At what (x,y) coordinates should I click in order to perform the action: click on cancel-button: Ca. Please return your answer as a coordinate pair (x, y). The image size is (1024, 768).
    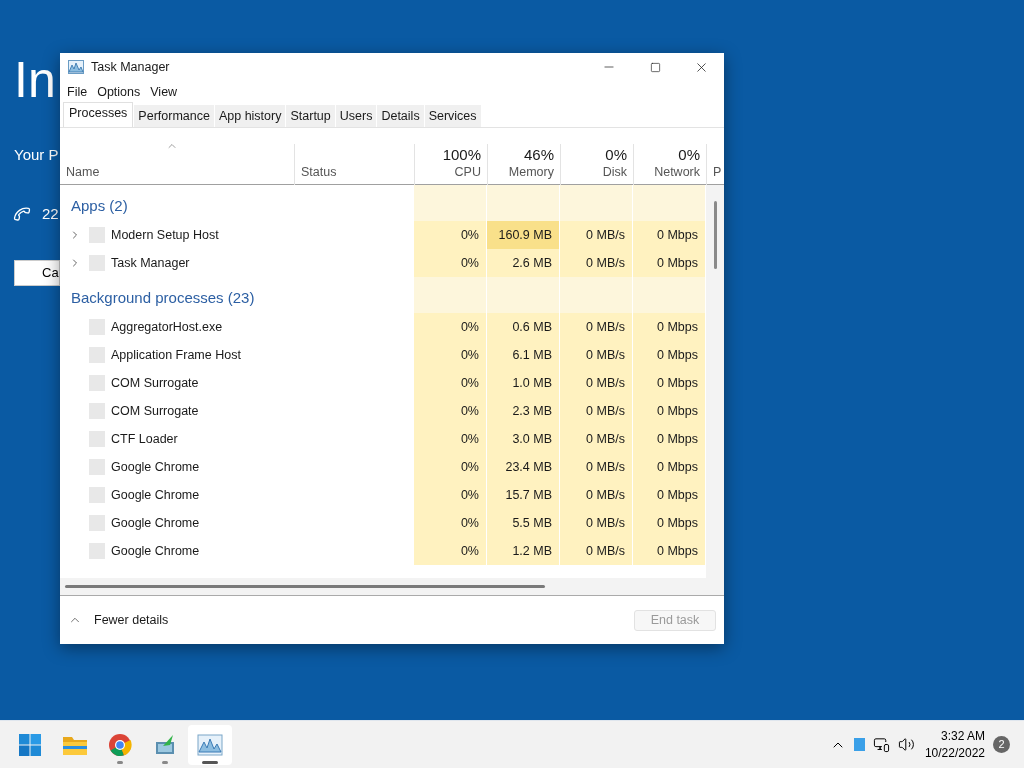
    Looking at the image, I should click on (37, 273).